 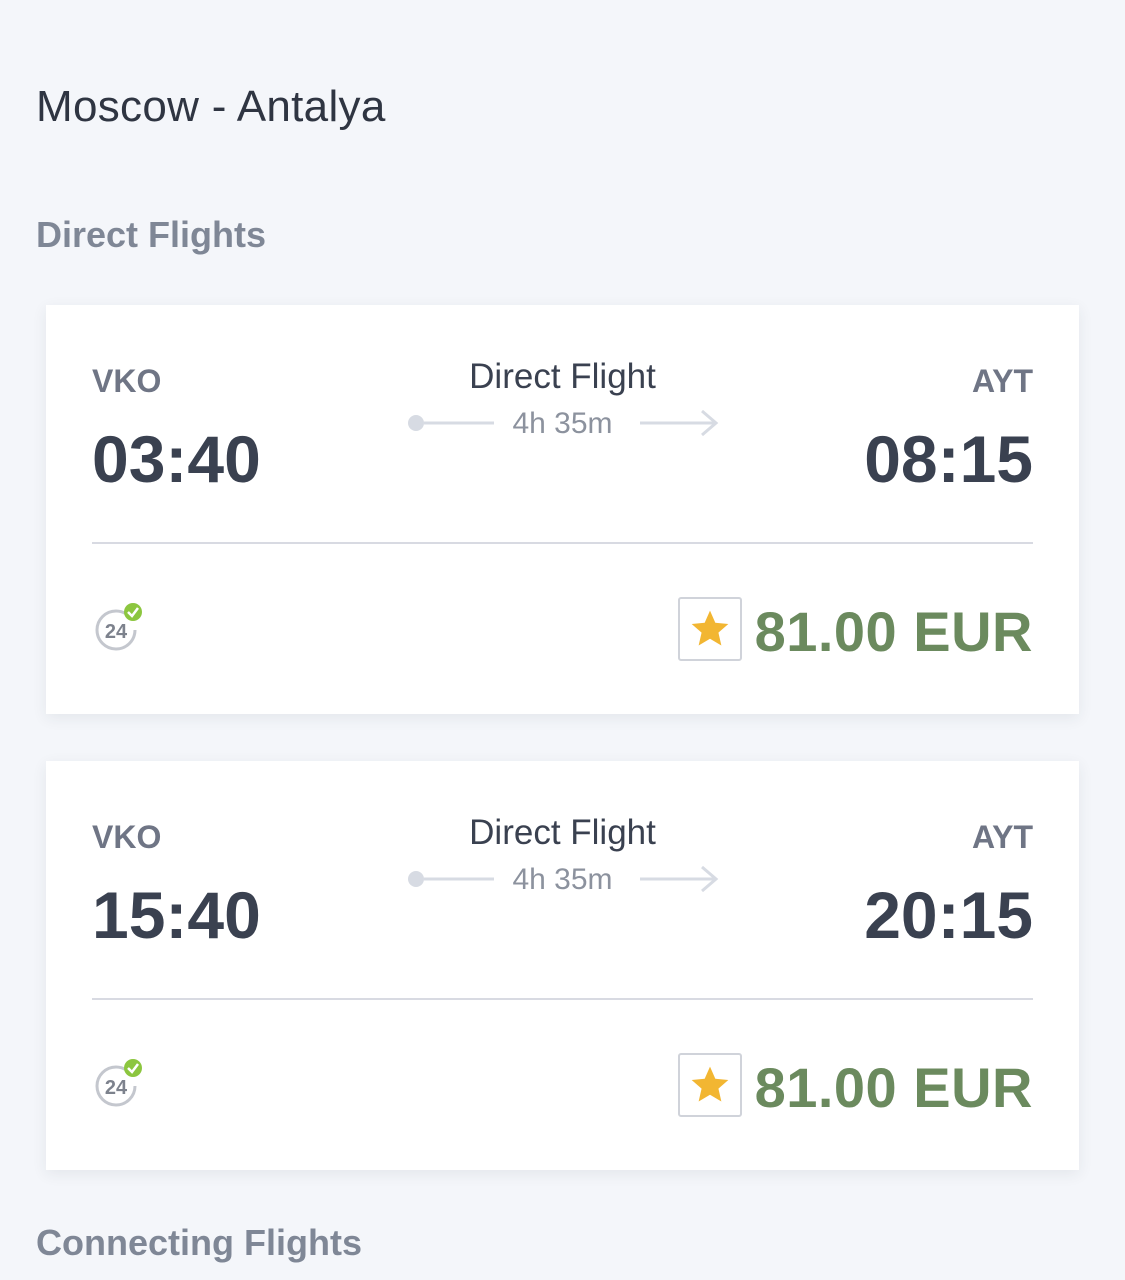 What do you see at coordinates (199, 1242) in the screenshot?
I see `section-title-connecting: Connecting Flights` at bounding box center [199, 1242].